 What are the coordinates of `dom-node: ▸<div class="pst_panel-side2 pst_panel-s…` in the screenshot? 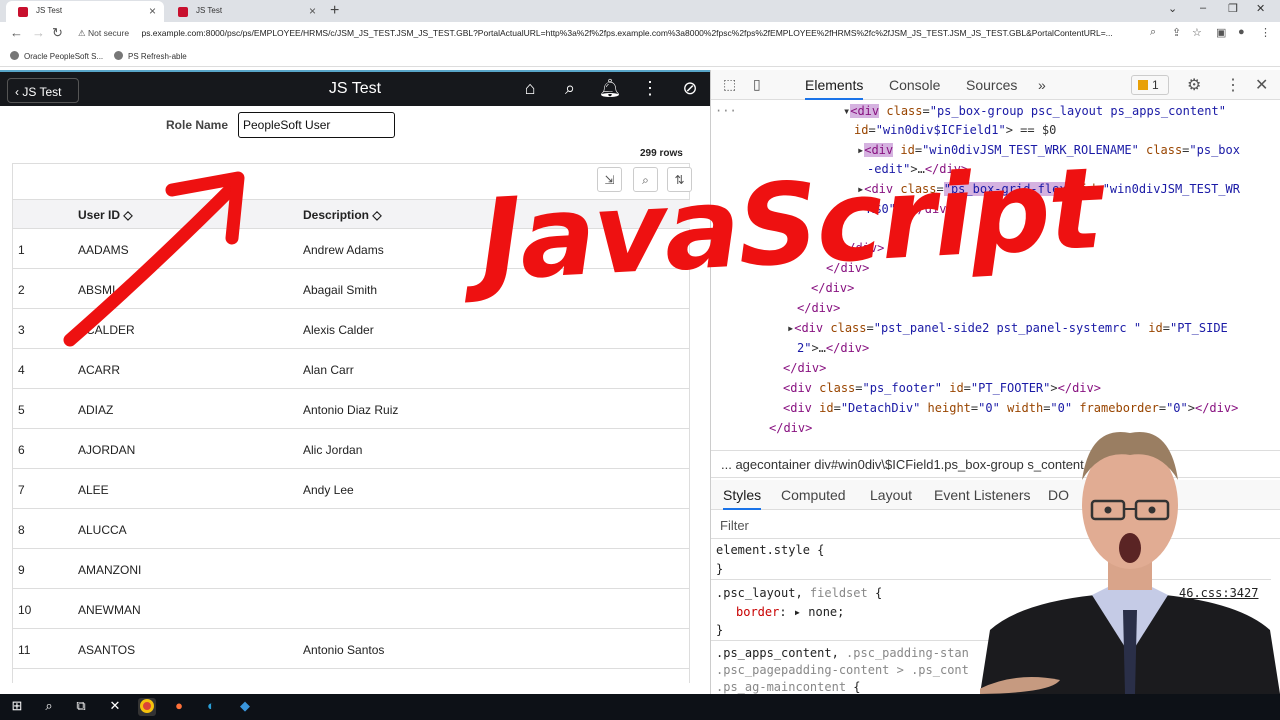 It's located at (1007, 328).